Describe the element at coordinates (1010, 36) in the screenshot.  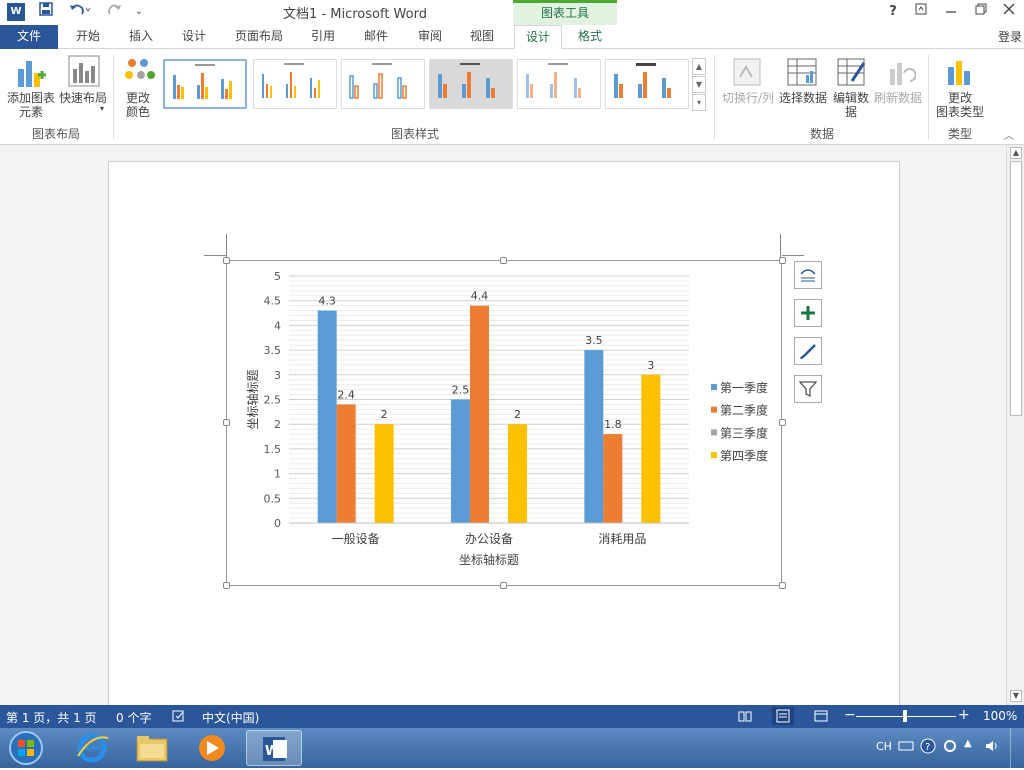
I see `sign-in-link: 登录` at that location.